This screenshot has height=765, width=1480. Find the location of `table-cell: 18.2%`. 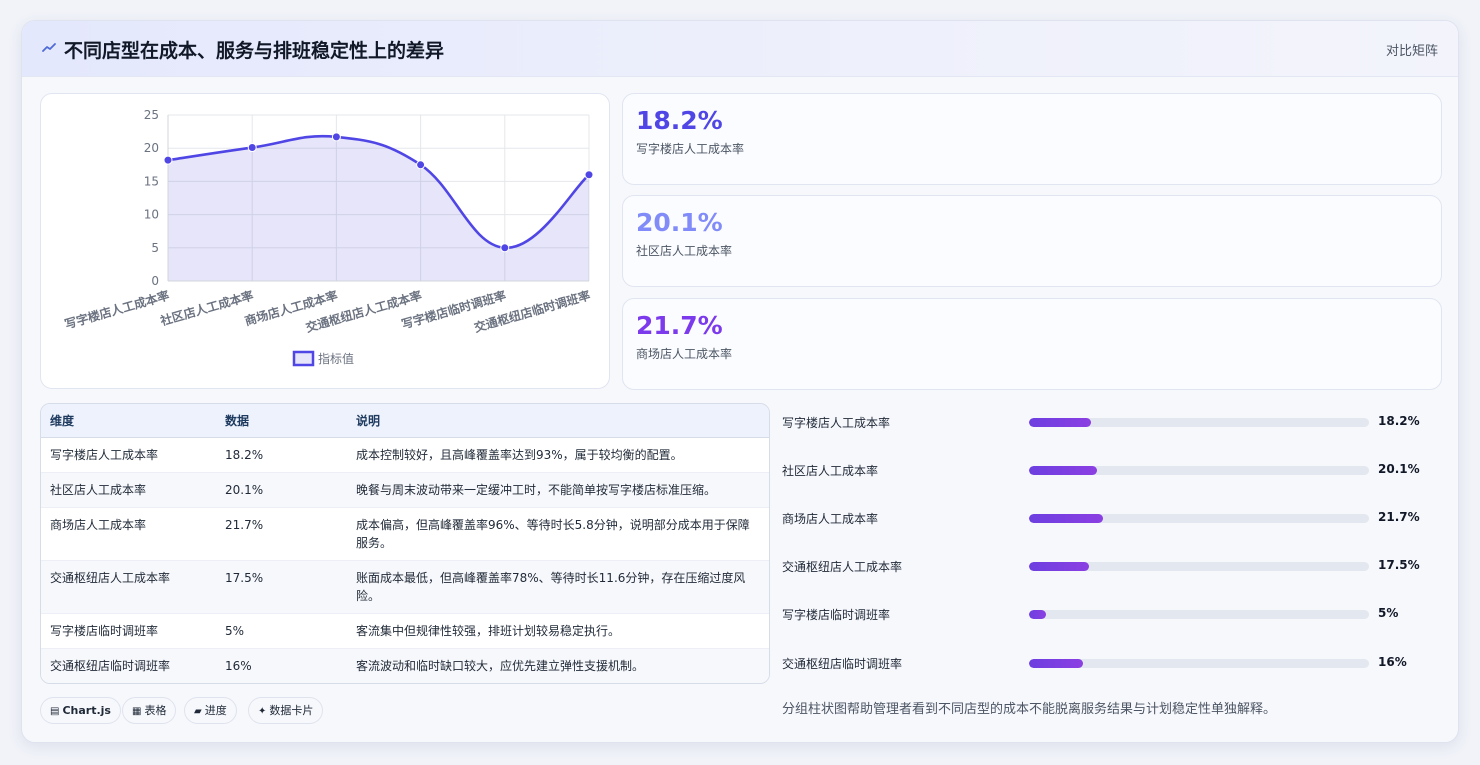

table-cell: 18.2% is located at coordinates (244, 454).